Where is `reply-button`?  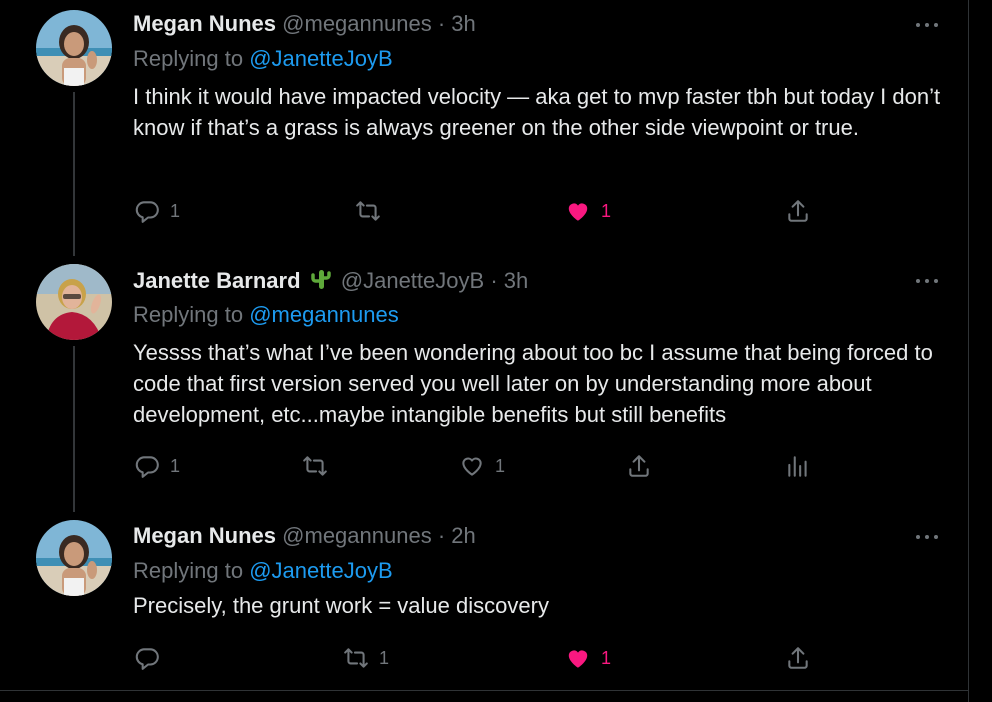
reply-button is located at coordinates (152, 658).